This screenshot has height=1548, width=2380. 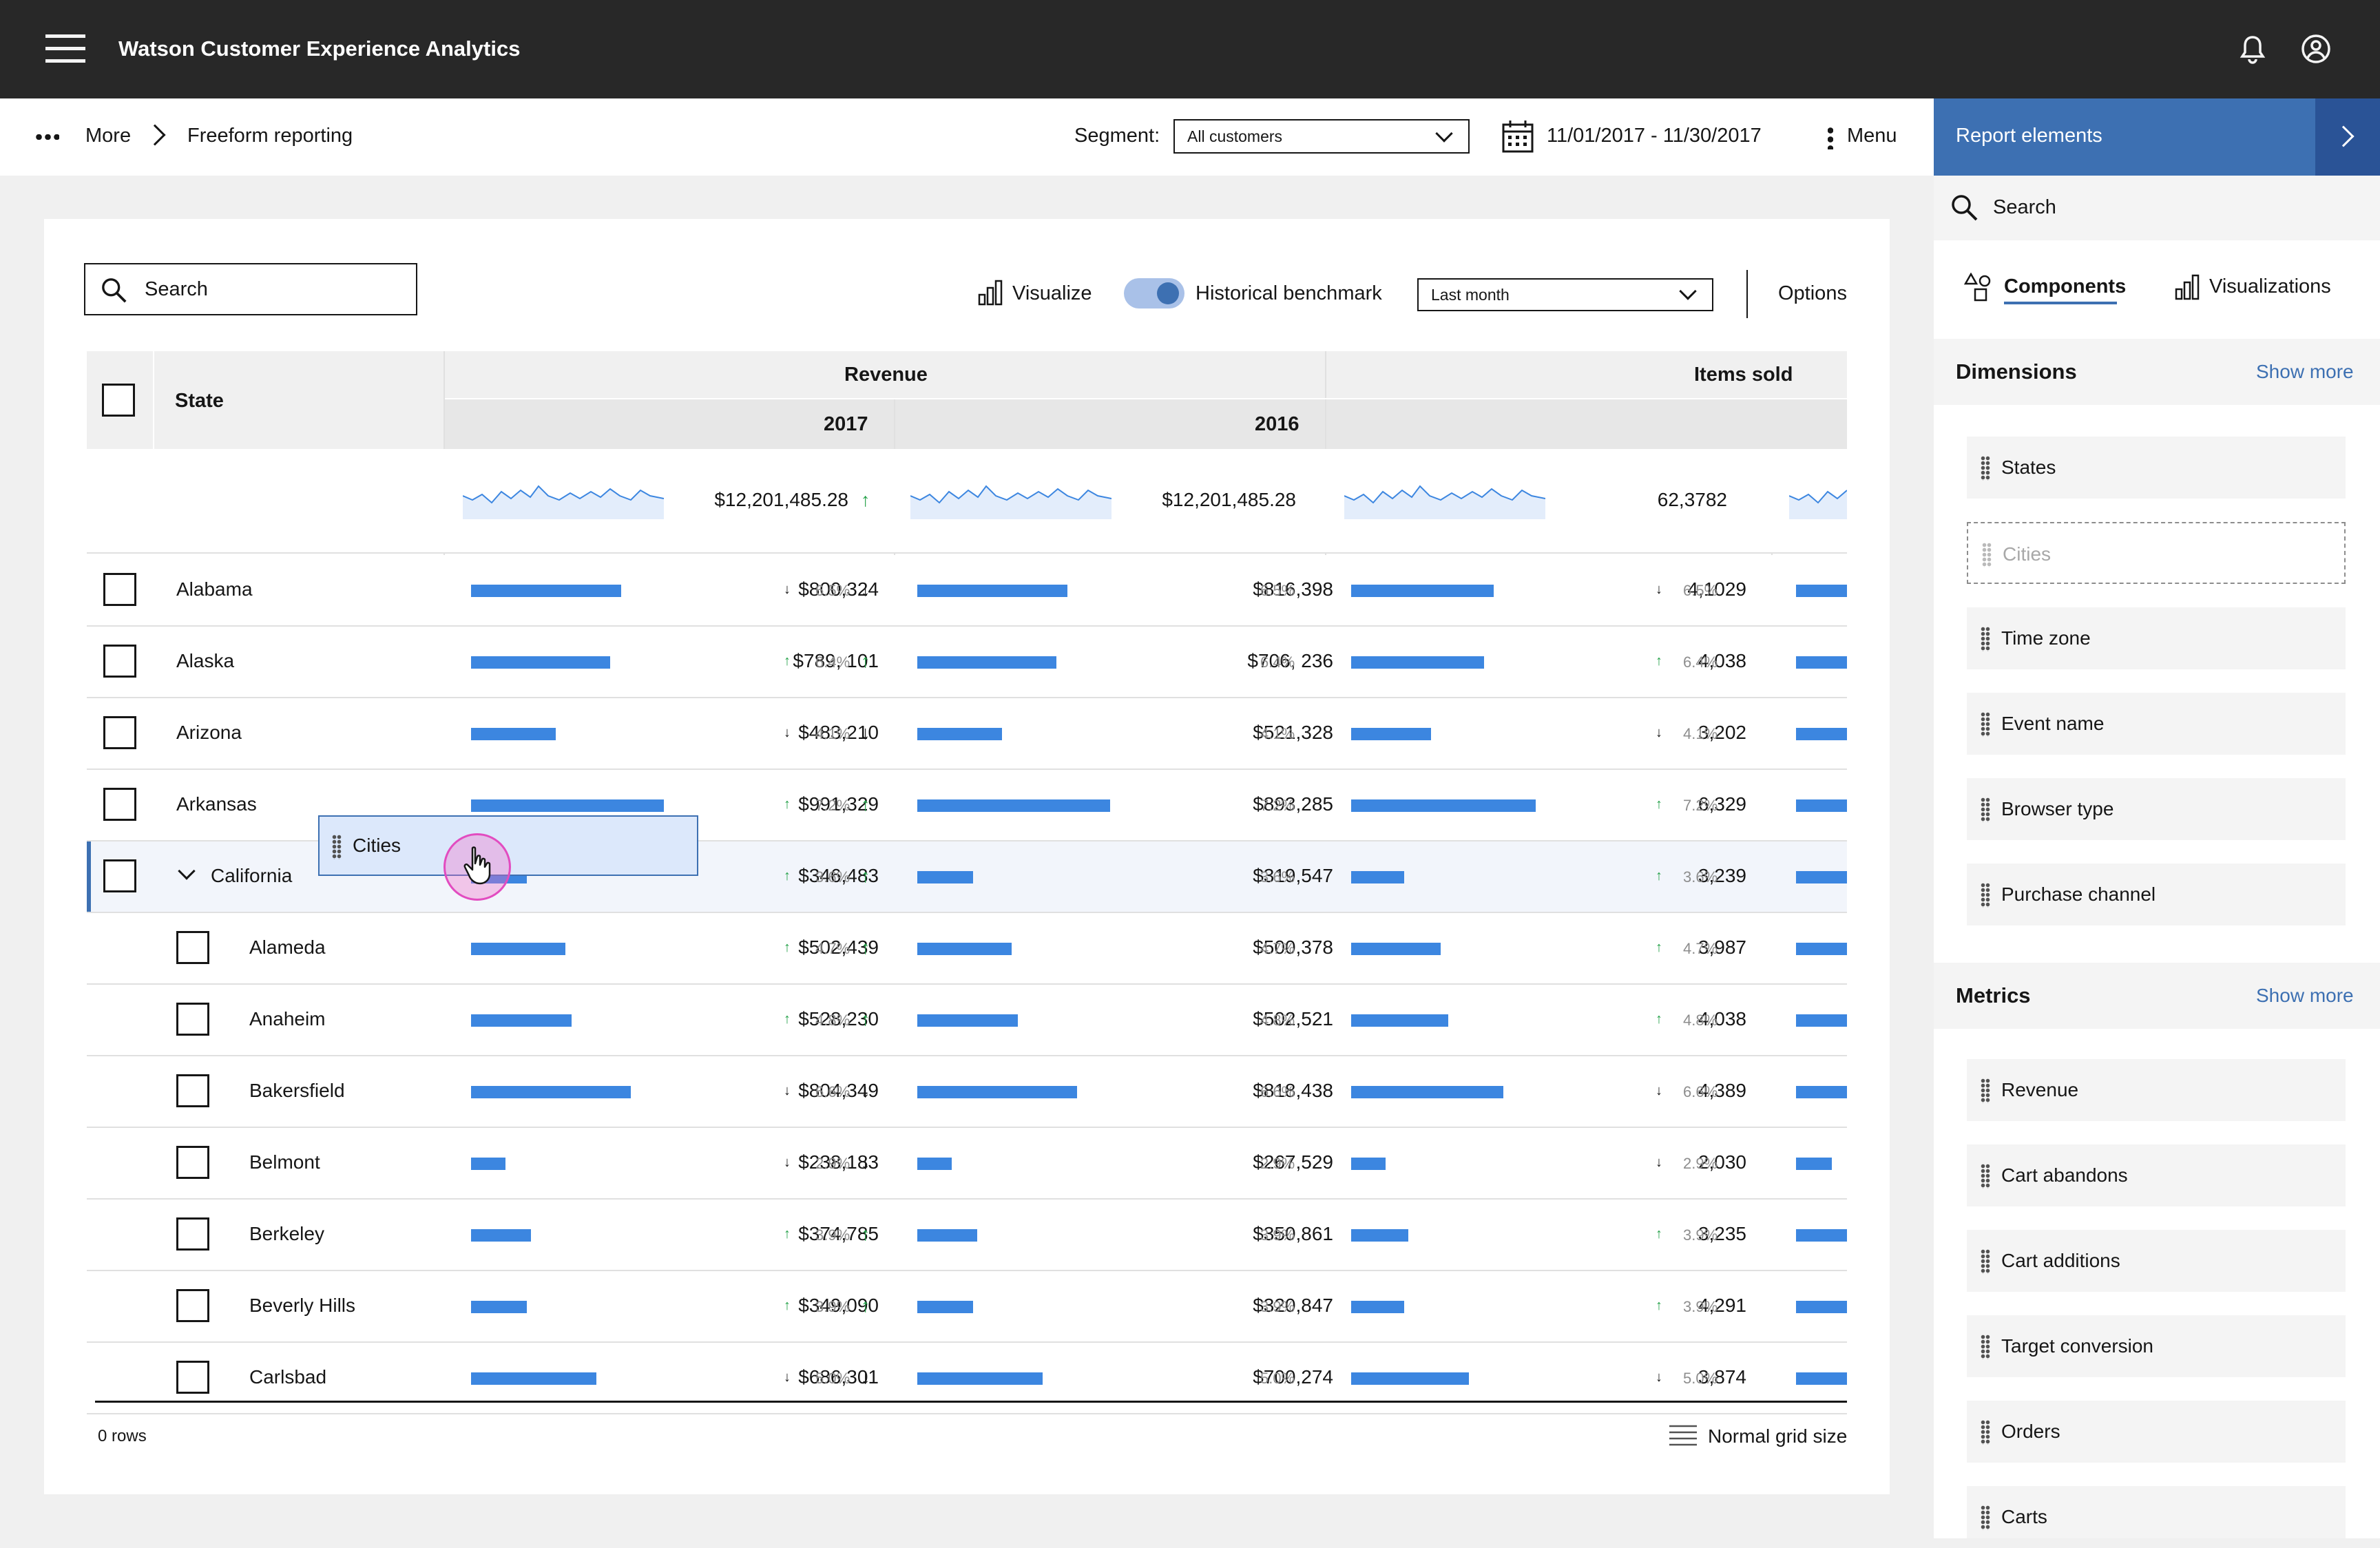 I want to click on revenue-2017-percent: 6.6%, so click(x=832, y=1091).